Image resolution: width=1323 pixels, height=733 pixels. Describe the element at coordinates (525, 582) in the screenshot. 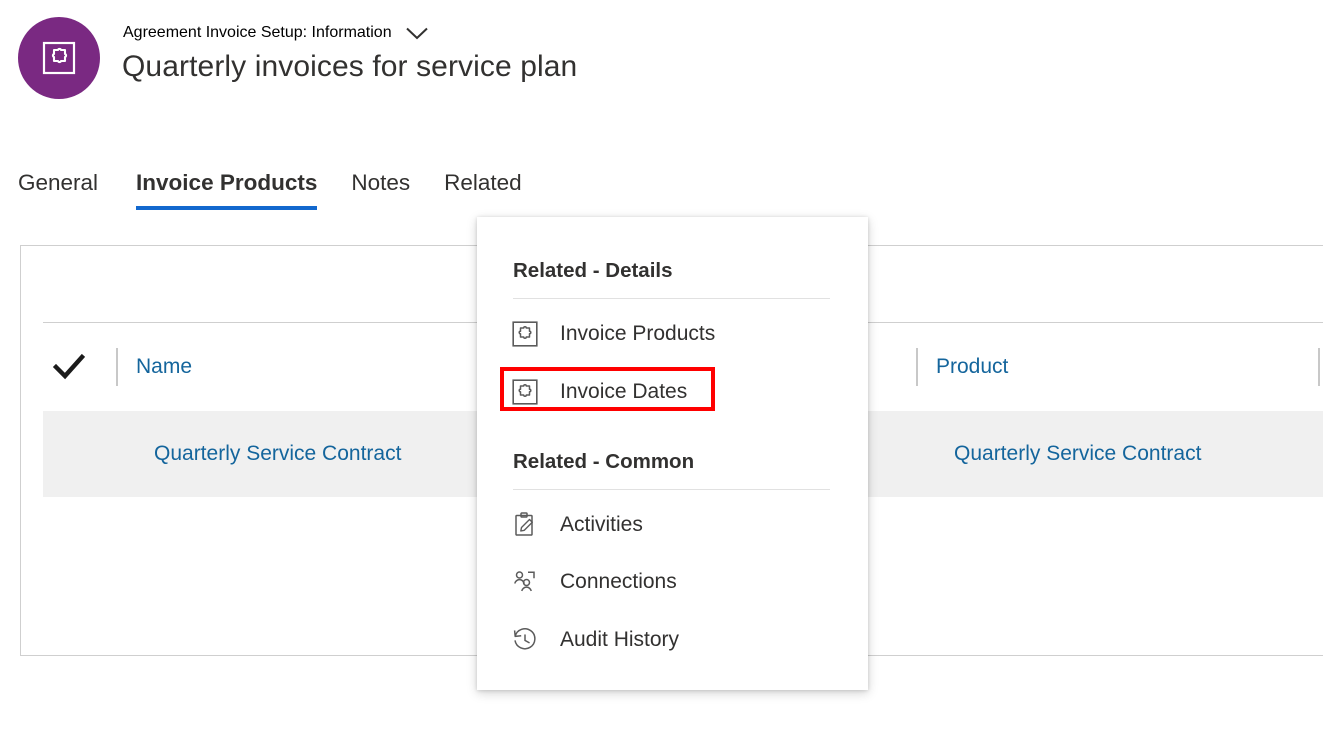

I see `people-connection-icon` at that location.